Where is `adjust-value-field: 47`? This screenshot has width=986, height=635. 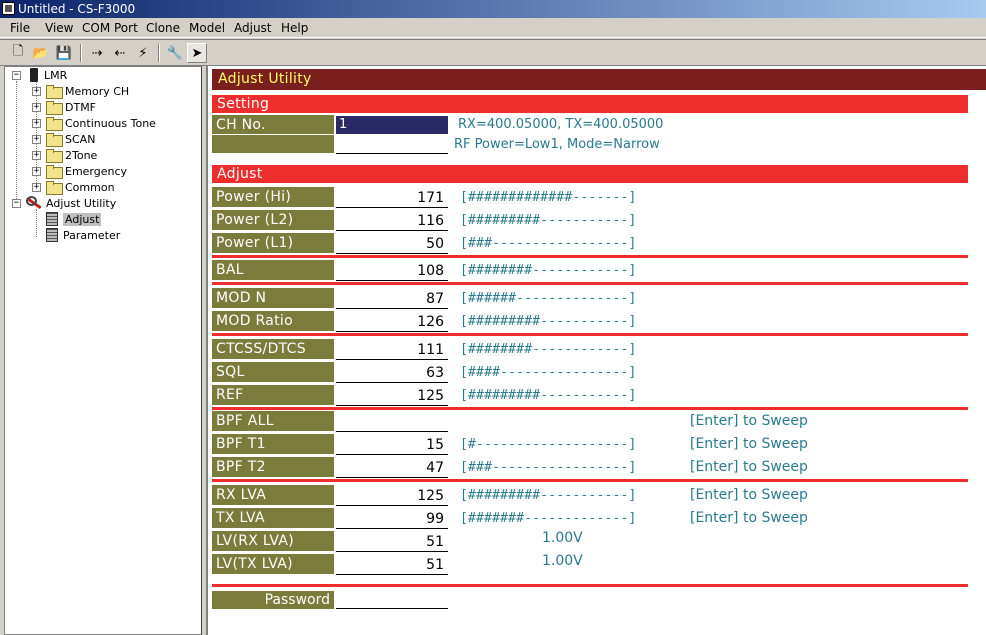 adjust-value-field: 47 is located at coordinates (392, 467).